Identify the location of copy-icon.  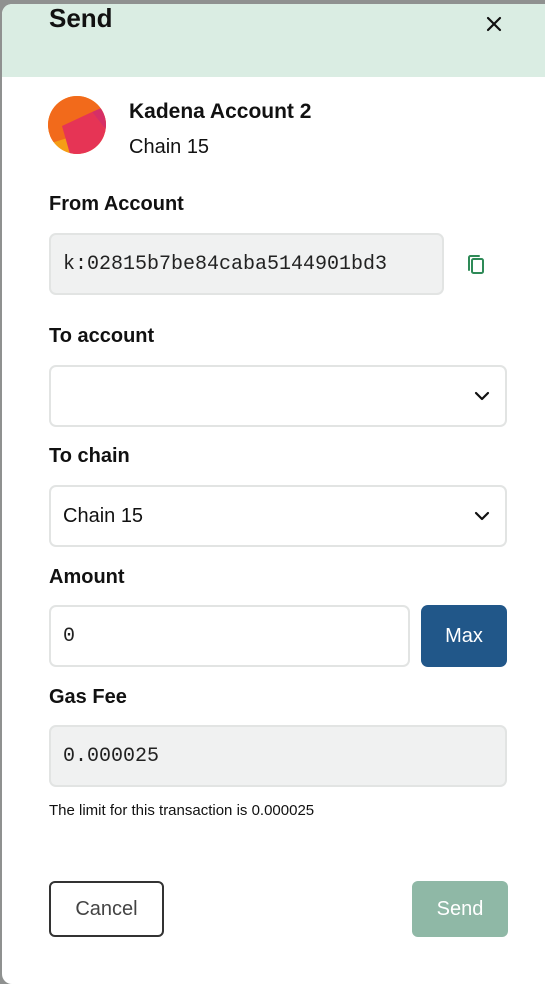
(476, 264).